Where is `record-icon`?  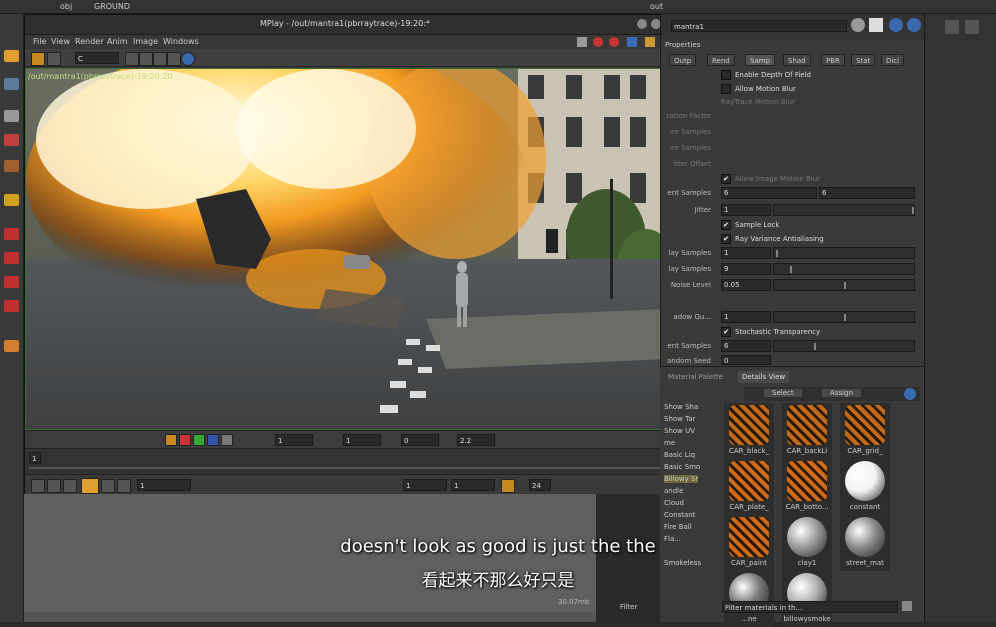 record-icon is located at coordinates (598, 42).